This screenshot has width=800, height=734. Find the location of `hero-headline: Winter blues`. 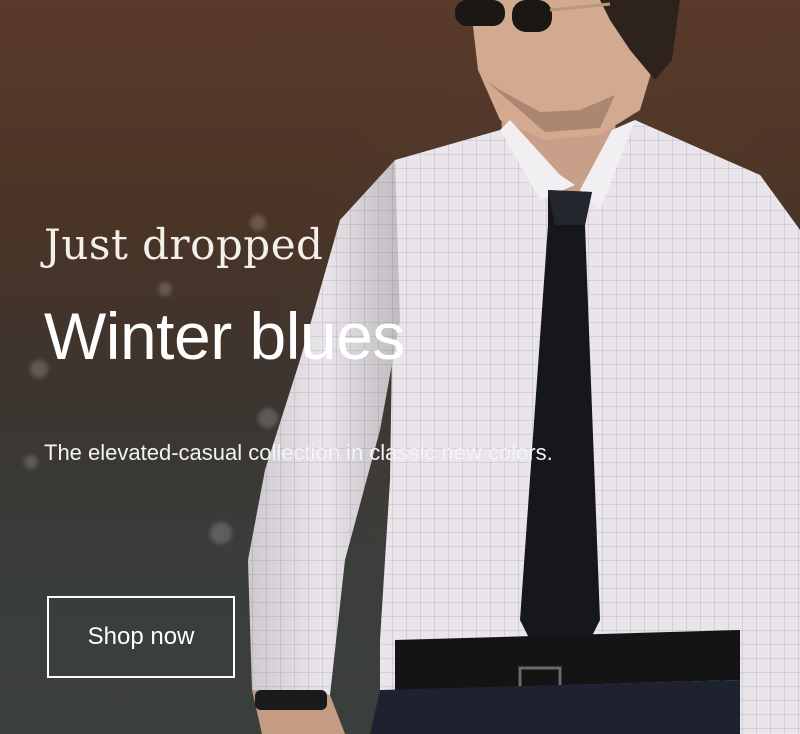

hero-headline: Winter blues is located at coordinates (224, 336).